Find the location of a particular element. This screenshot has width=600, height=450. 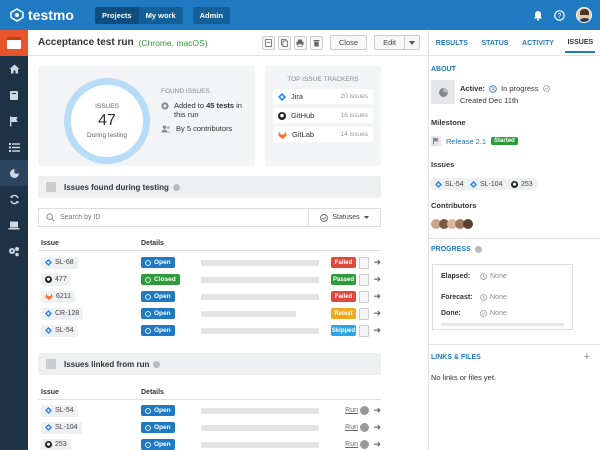

document-icon is located at coordinates (268, 42).